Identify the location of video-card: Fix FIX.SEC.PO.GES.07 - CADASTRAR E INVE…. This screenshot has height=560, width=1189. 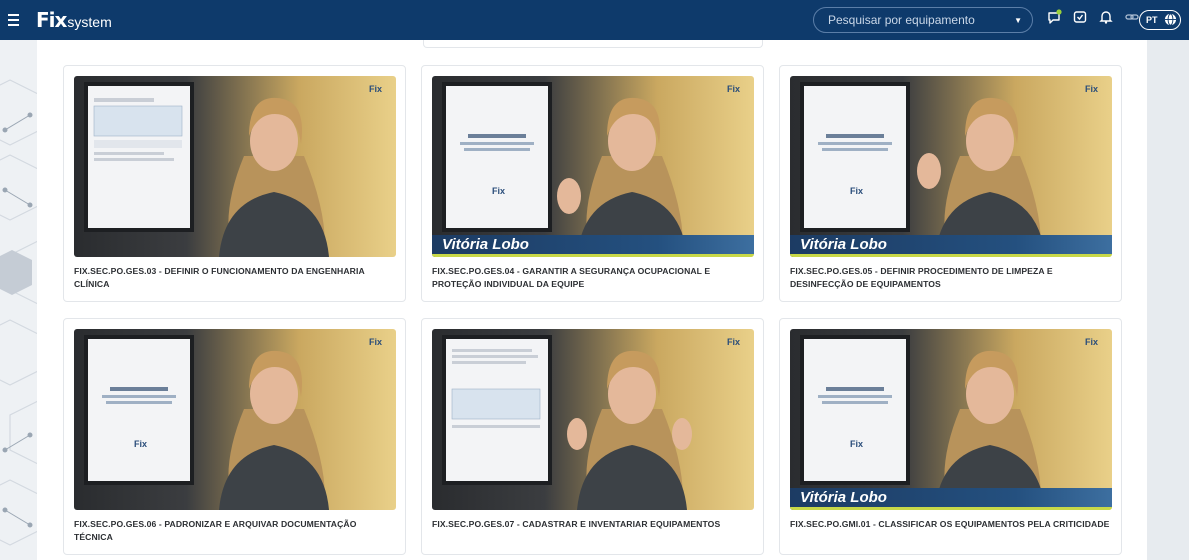
(592, 436).